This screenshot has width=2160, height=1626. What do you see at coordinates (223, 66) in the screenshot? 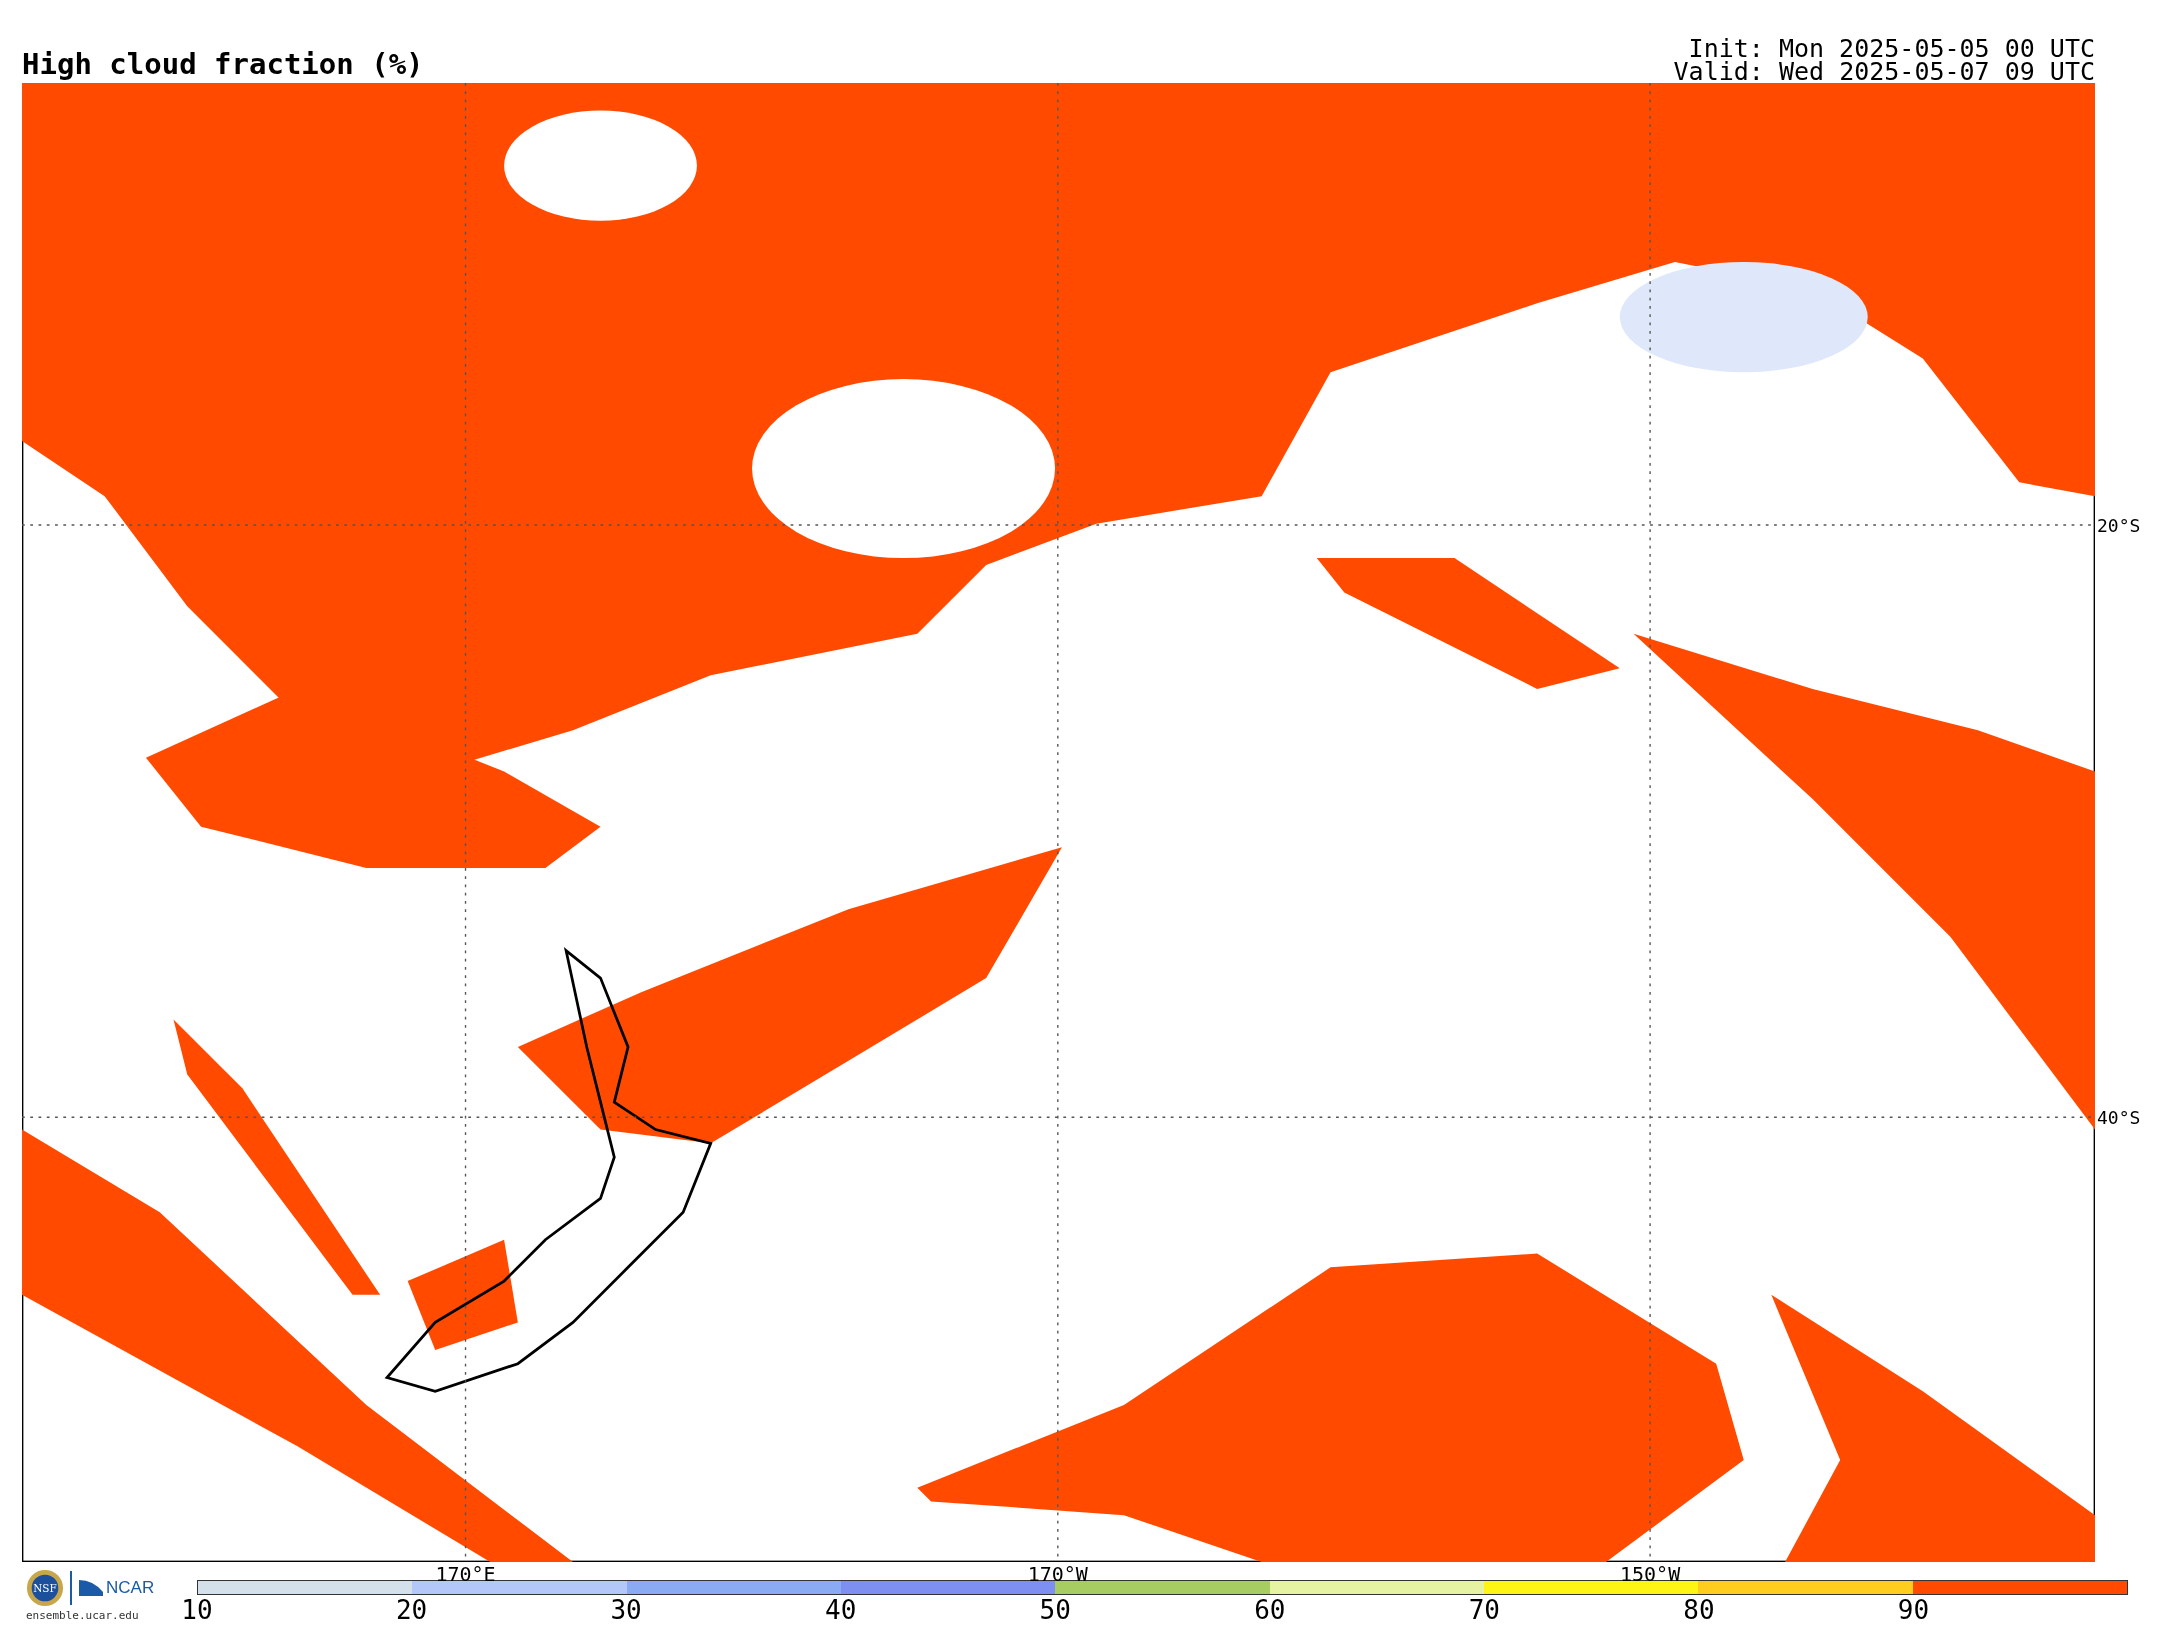
I see `map-title: High cloud fraction (%)` at bounding box center [223, 66].